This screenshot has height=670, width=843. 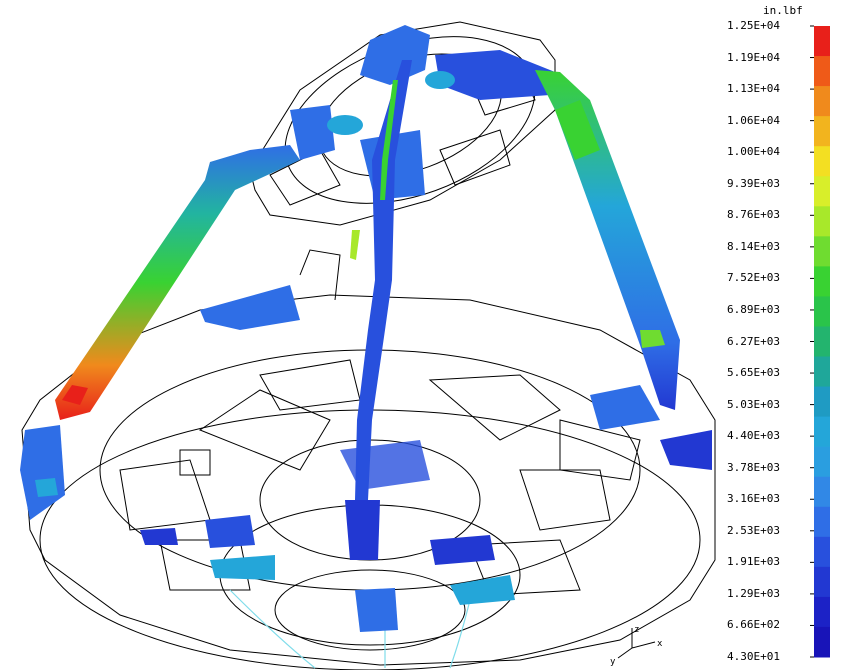 What do you see at coordinates (753, 530) in the screenshot?
I see `legend-label: 2.53E+03` at bounding box center [753, 530].